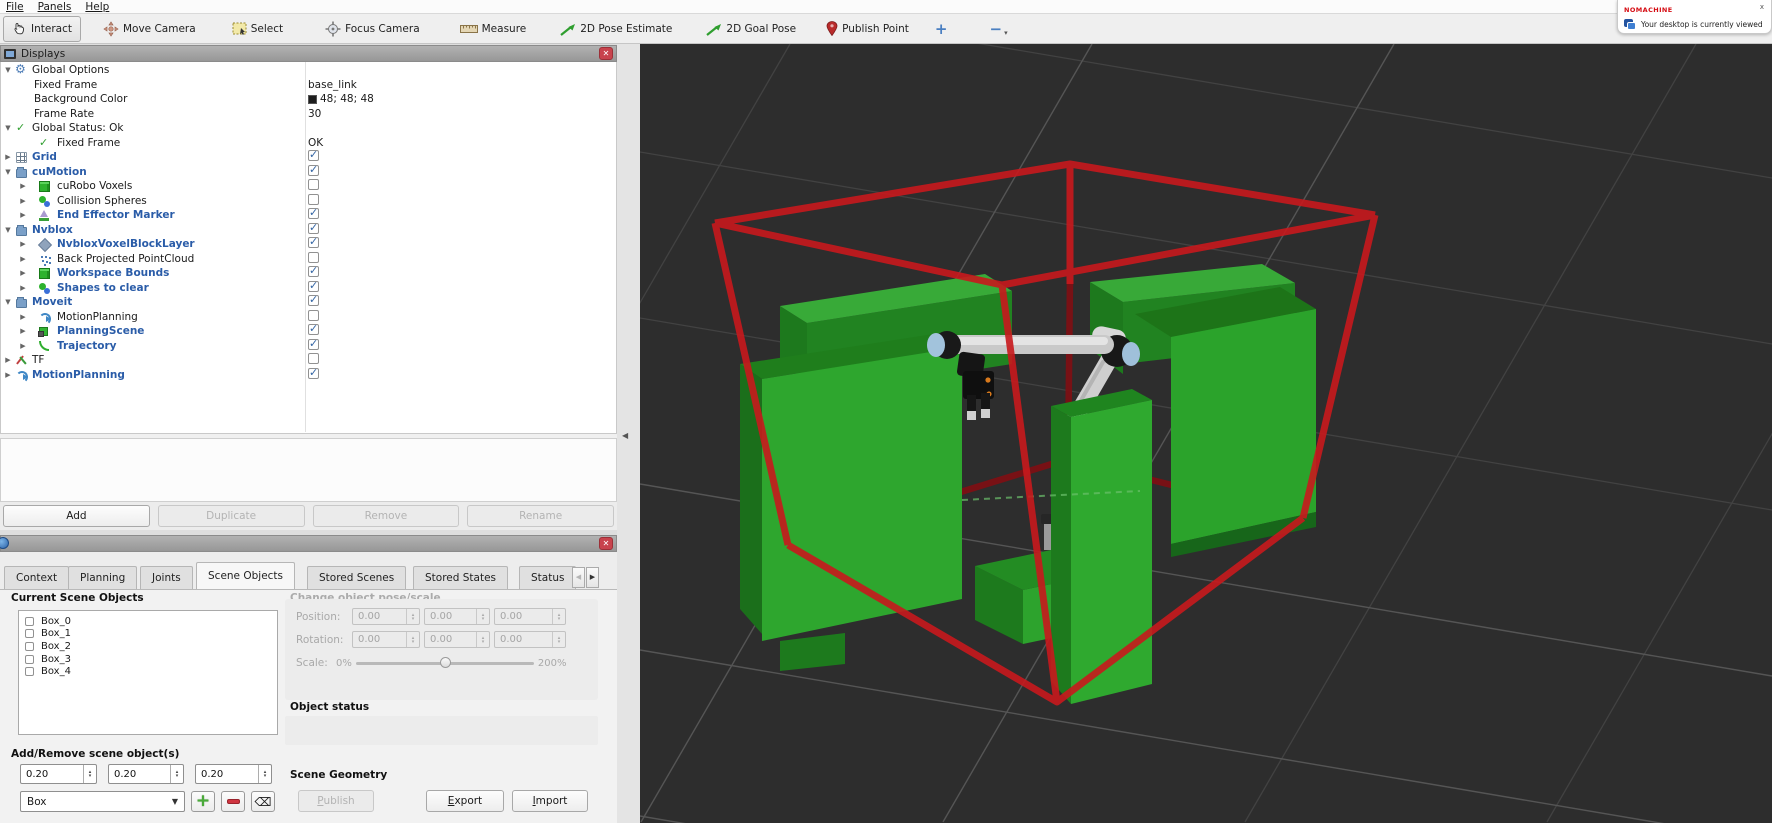  Describe the element at coordinates (313, 155) in the screenshot. I see `grid-checkbox` at that location.